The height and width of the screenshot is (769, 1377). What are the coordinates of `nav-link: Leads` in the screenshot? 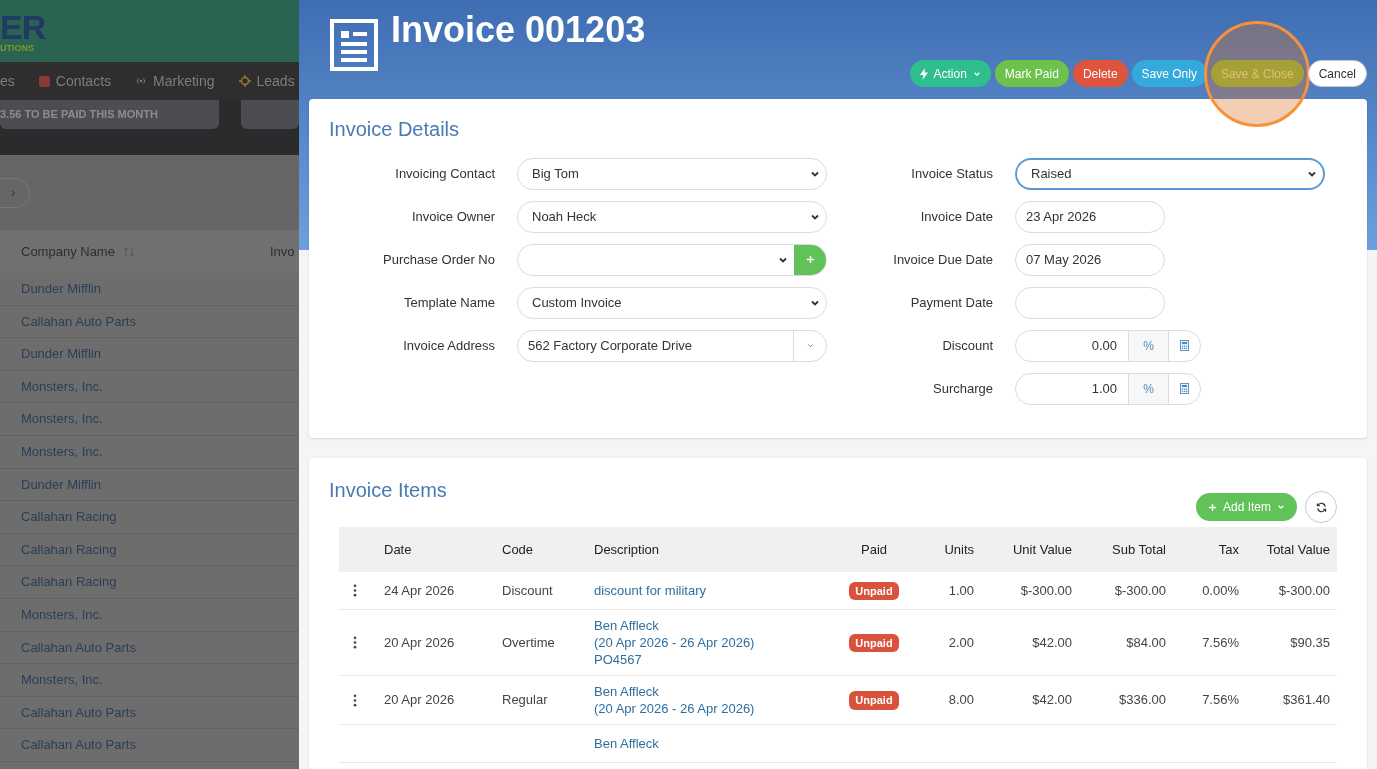 It's located at (266, 81).